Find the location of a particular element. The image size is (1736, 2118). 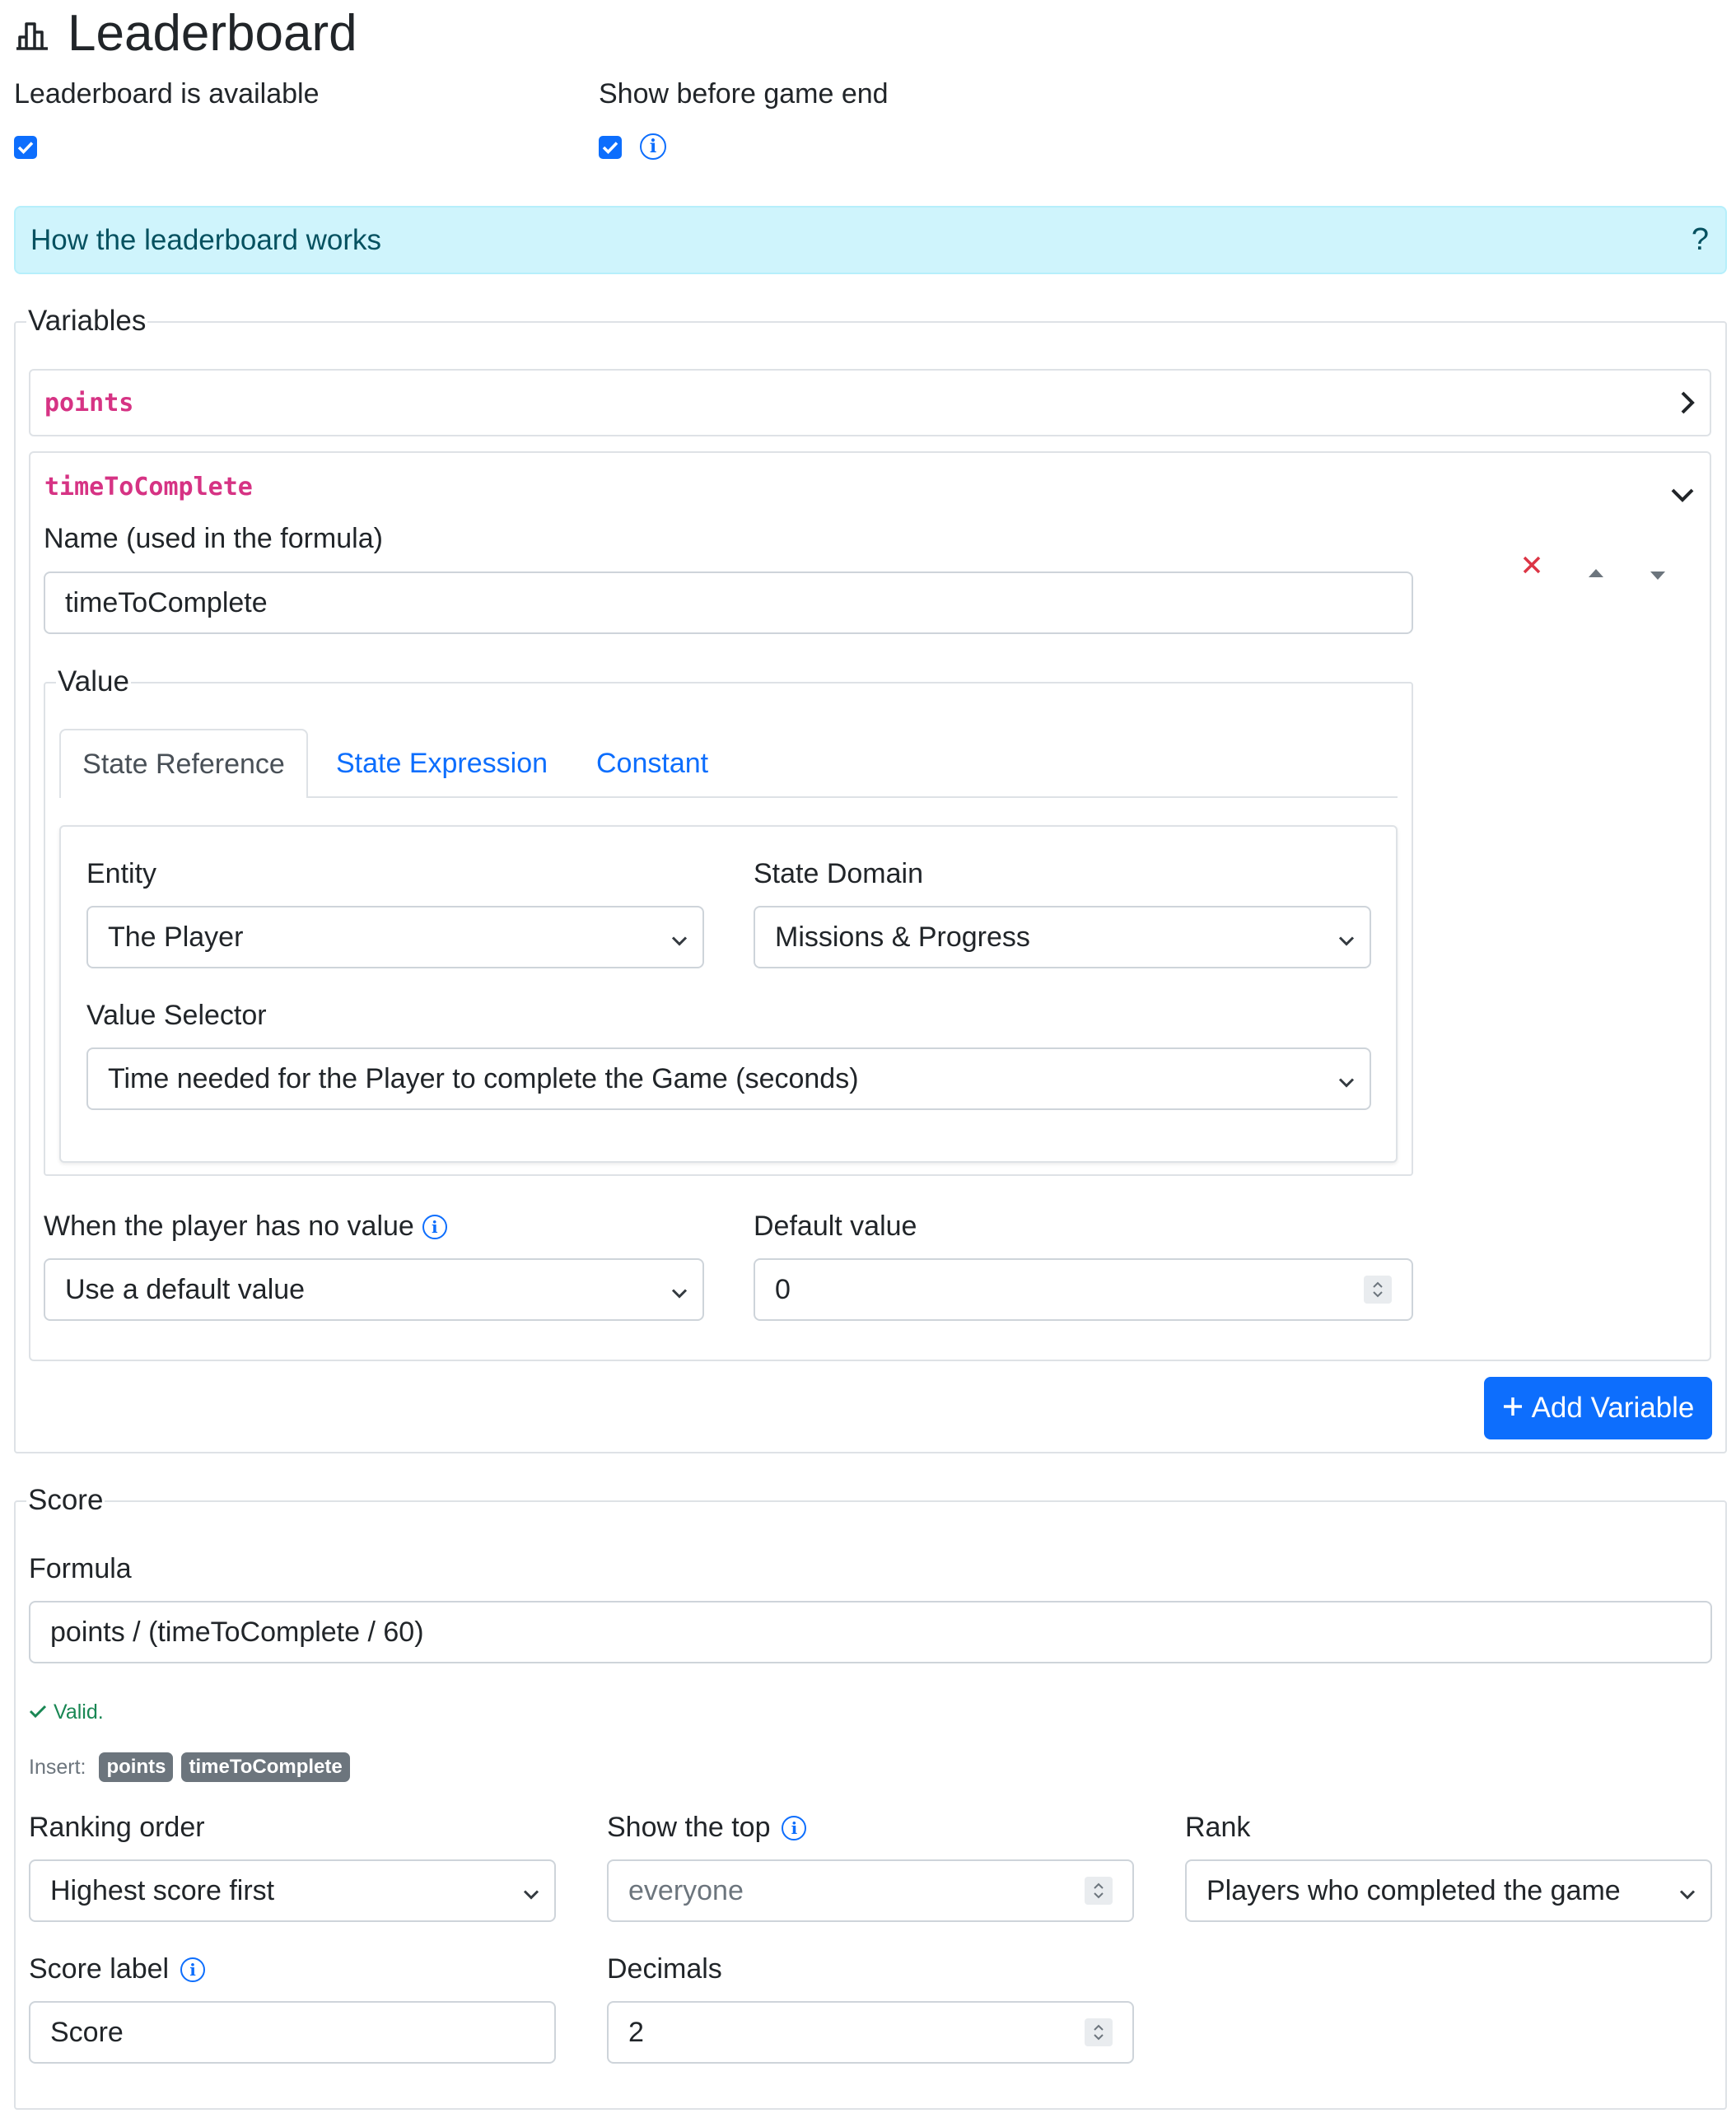

no-value-label-row: When the player has no value i is located at coordinates (245, 1227).